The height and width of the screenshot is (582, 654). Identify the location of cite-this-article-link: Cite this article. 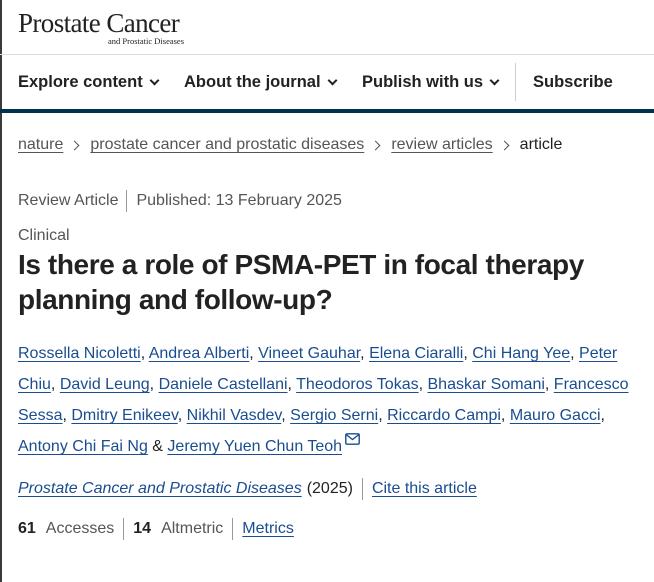
(424, 489).